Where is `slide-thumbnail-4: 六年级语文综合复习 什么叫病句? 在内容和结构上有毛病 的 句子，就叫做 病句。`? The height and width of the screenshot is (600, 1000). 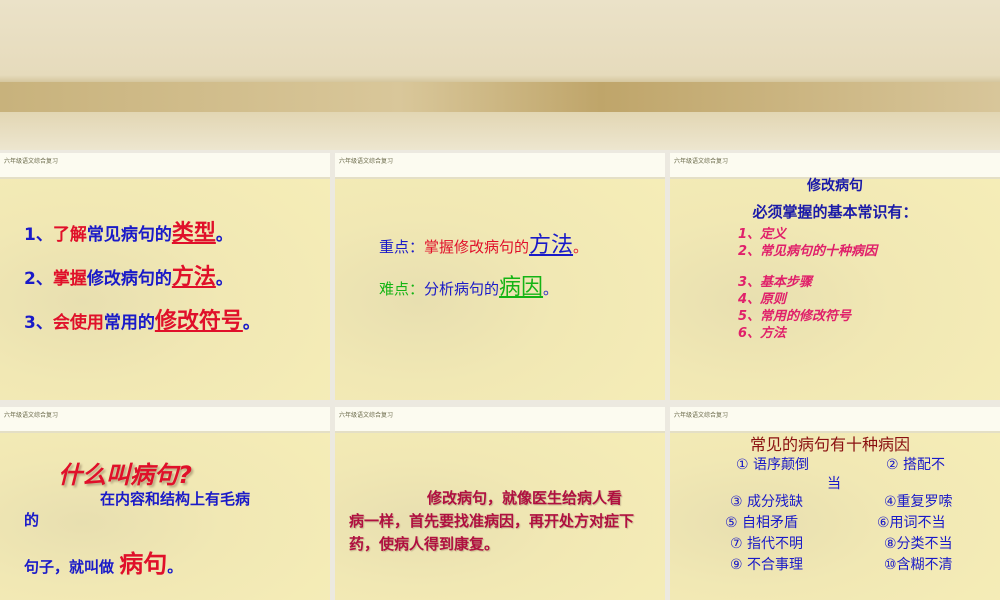
slide-thumbnail-4: 六年级语文综合复习 什么叫病句? 在内容和结构上有毛病 的 句子，就叫做 病句。 is located at coordinates (165, 503).